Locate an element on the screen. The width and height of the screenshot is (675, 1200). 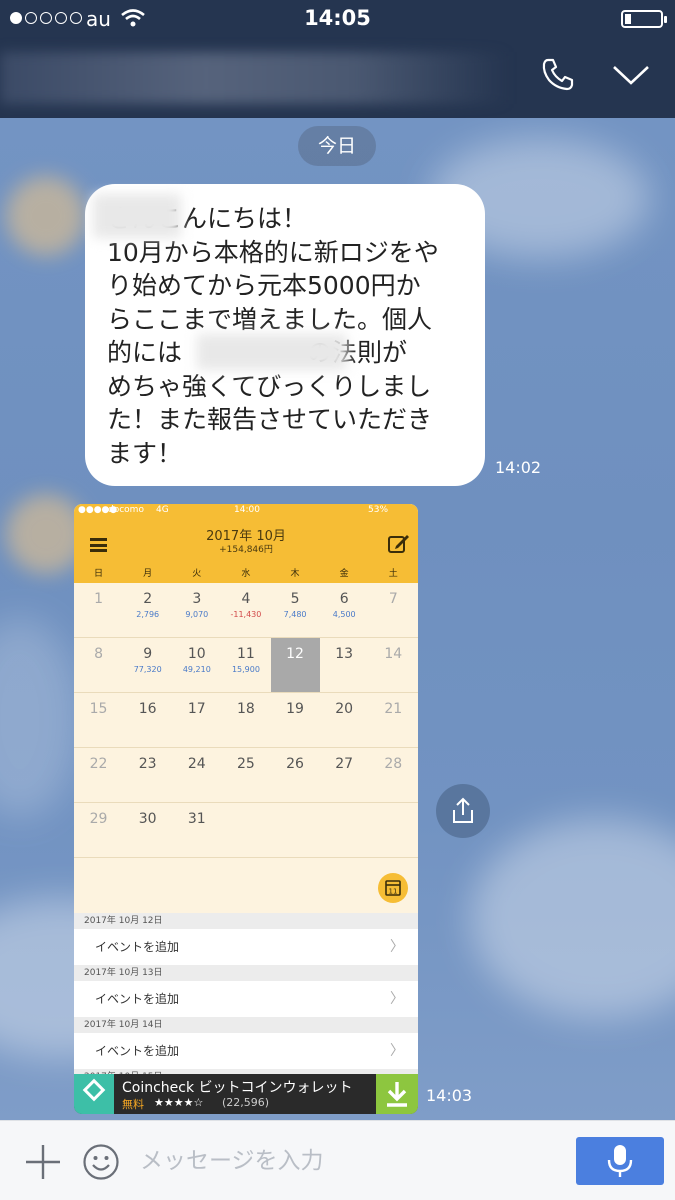
day-number: 13 is located at coordinates (344, 654).